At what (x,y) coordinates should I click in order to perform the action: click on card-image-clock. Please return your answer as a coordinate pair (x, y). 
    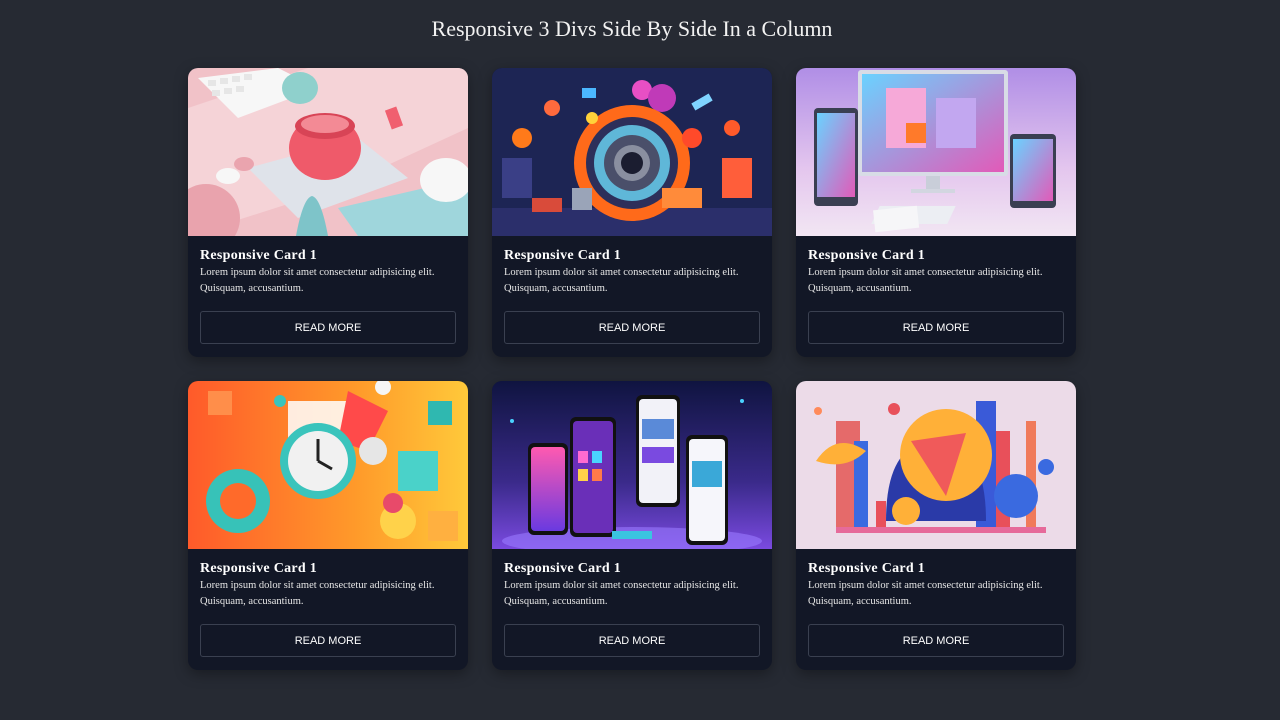
    Looking at the image, I should click on (328, 465).